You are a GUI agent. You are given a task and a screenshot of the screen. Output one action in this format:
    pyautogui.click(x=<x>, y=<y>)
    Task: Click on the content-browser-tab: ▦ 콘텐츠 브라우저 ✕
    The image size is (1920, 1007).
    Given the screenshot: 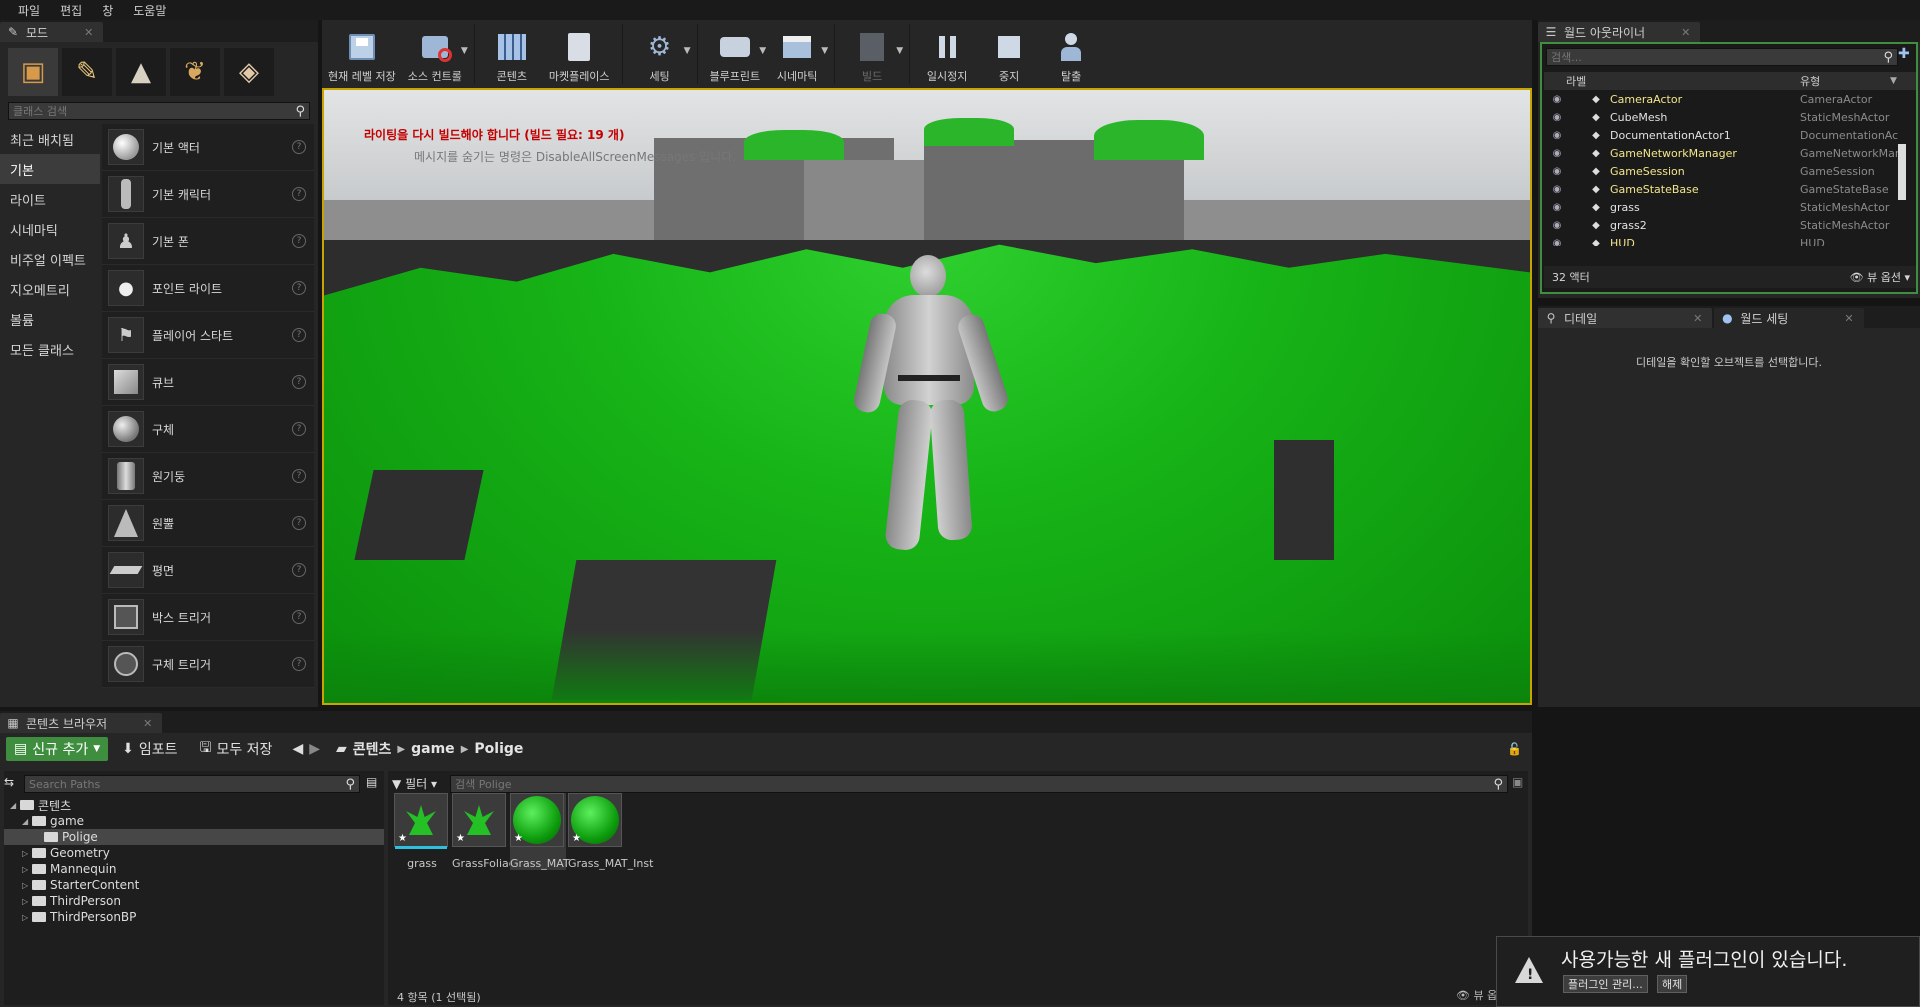 What is the action you would take?
    pyautogui.click(x=81, y=723)
    